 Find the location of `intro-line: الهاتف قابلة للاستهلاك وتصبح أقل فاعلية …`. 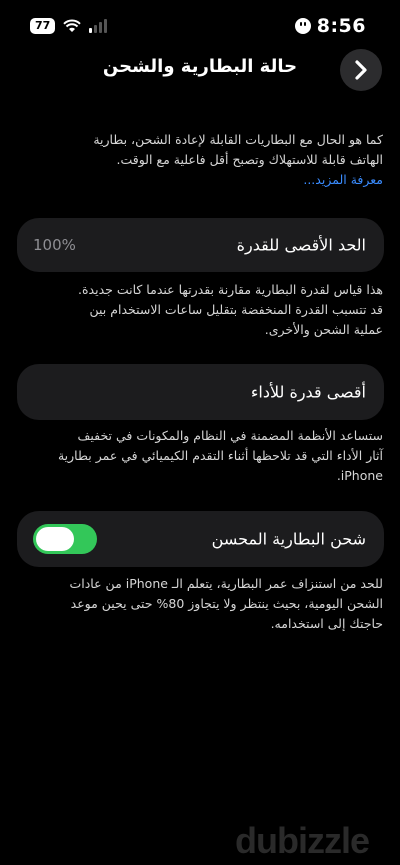

intro-line: الهاتف قابلة للاستهلاك وتصبح أقل فاعلية … is located at coordinates (250, 159).